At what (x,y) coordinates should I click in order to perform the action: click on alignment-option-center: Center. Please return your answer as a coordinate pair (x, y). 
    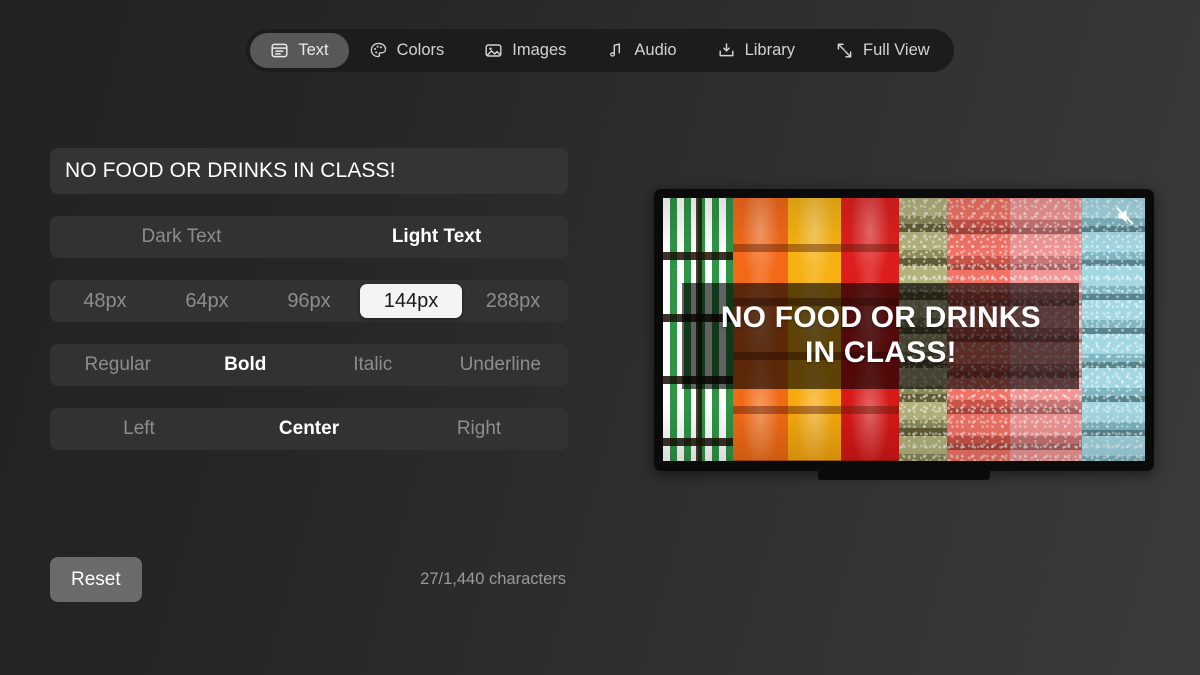
    Looking at the image, I should click on (309, 429).